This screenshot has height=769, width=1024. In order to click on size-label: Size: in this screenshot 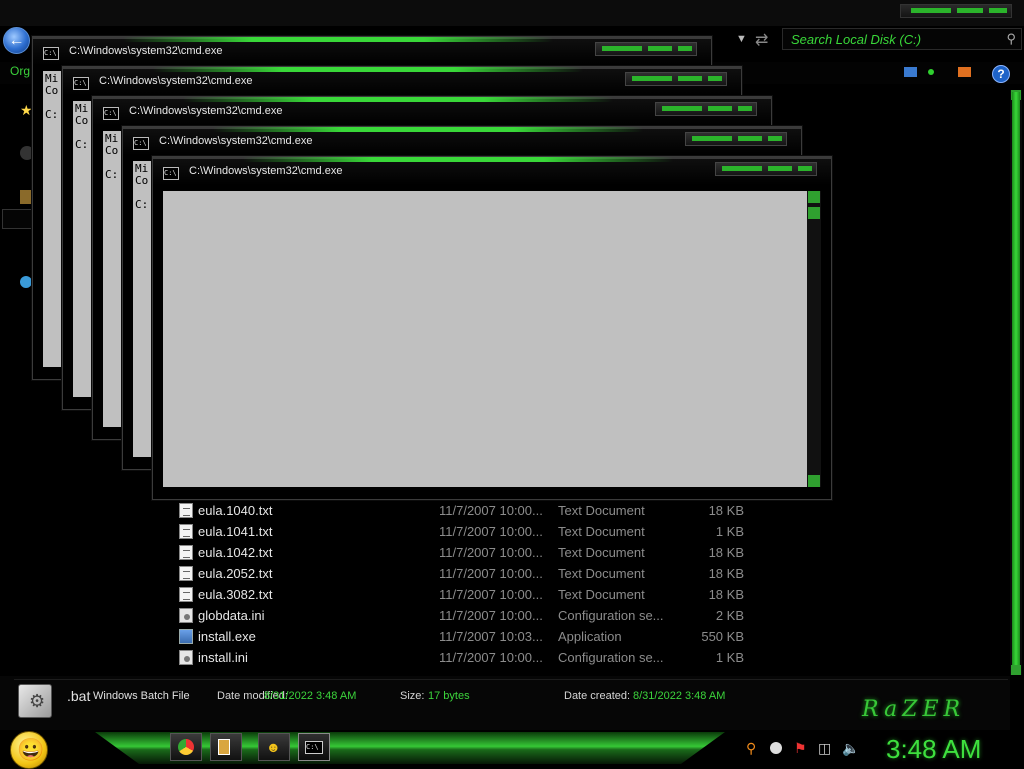, I will do `click(412, 696)`.